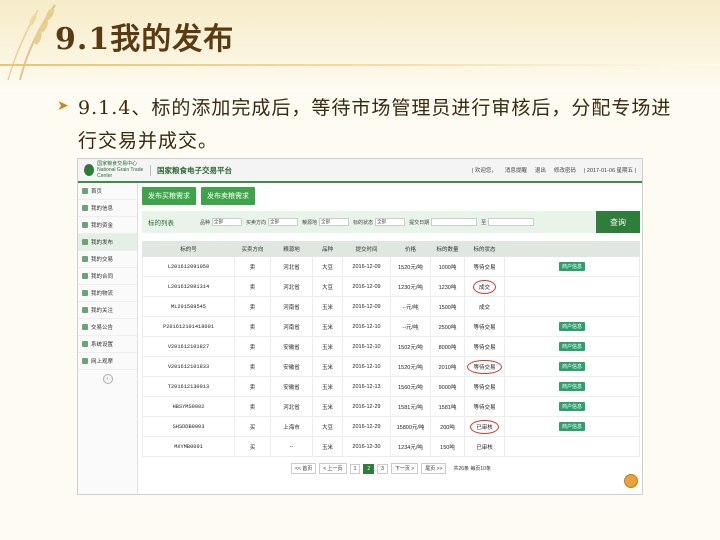  Describe the element at coordinates (85, 242) in the screenshot. I see `publish-icon` at that location.